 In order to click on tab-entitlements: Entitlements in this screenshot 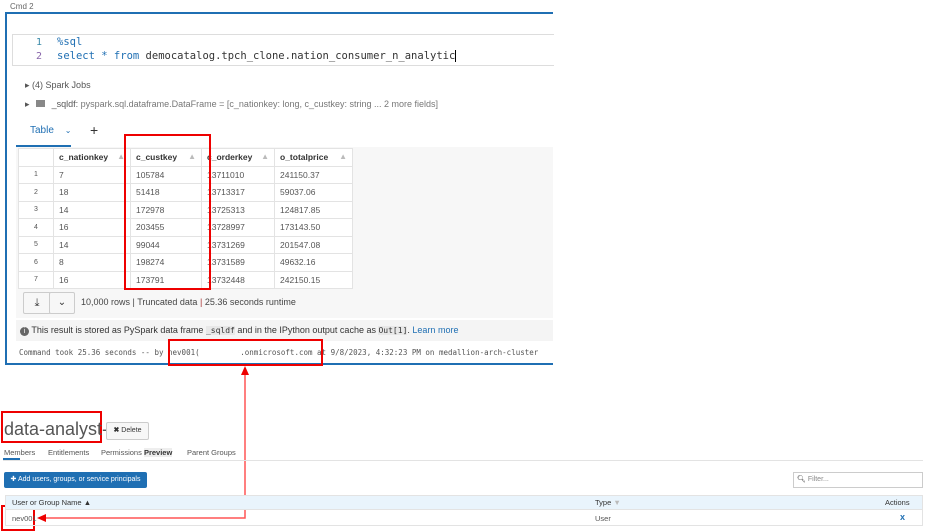, I will do `click(68, 452)`.